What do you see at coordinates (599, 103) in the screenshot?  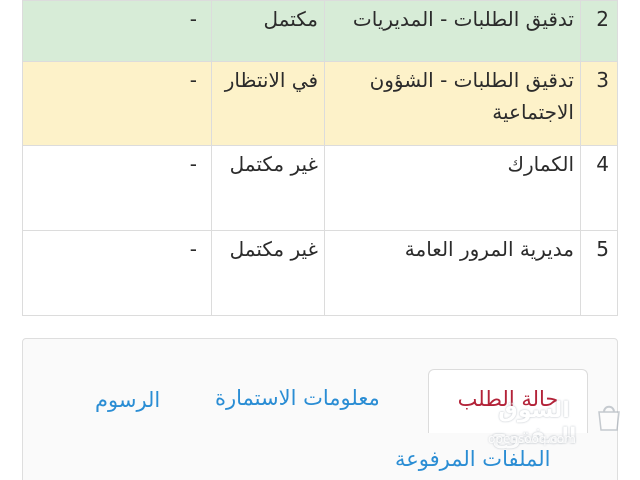 I see `row-number: 3` at bounding box center [599, 103].